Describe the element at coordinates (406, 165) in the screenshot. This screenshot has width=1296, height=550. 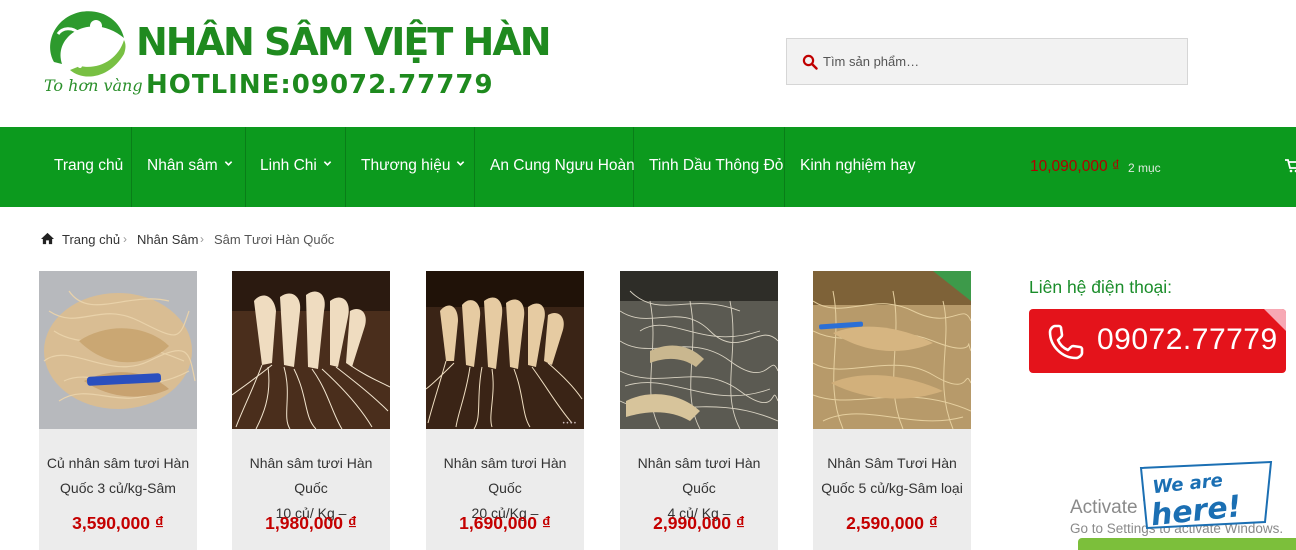
I see `nav-item-label: Thương hiệu` at that location.